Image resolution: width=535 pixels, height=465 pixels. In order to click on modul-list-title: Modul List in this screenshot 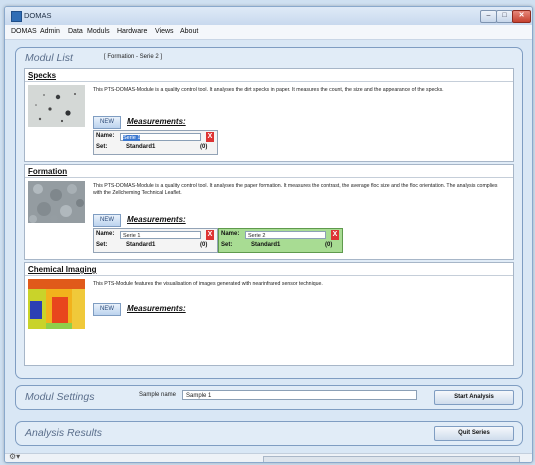, I will do `click(49, 58)`.